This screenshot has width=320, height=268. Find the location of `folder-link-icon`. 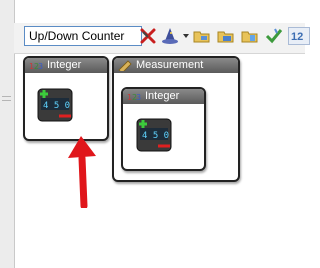

folder-link-icon is located at coordinates (226, 36).